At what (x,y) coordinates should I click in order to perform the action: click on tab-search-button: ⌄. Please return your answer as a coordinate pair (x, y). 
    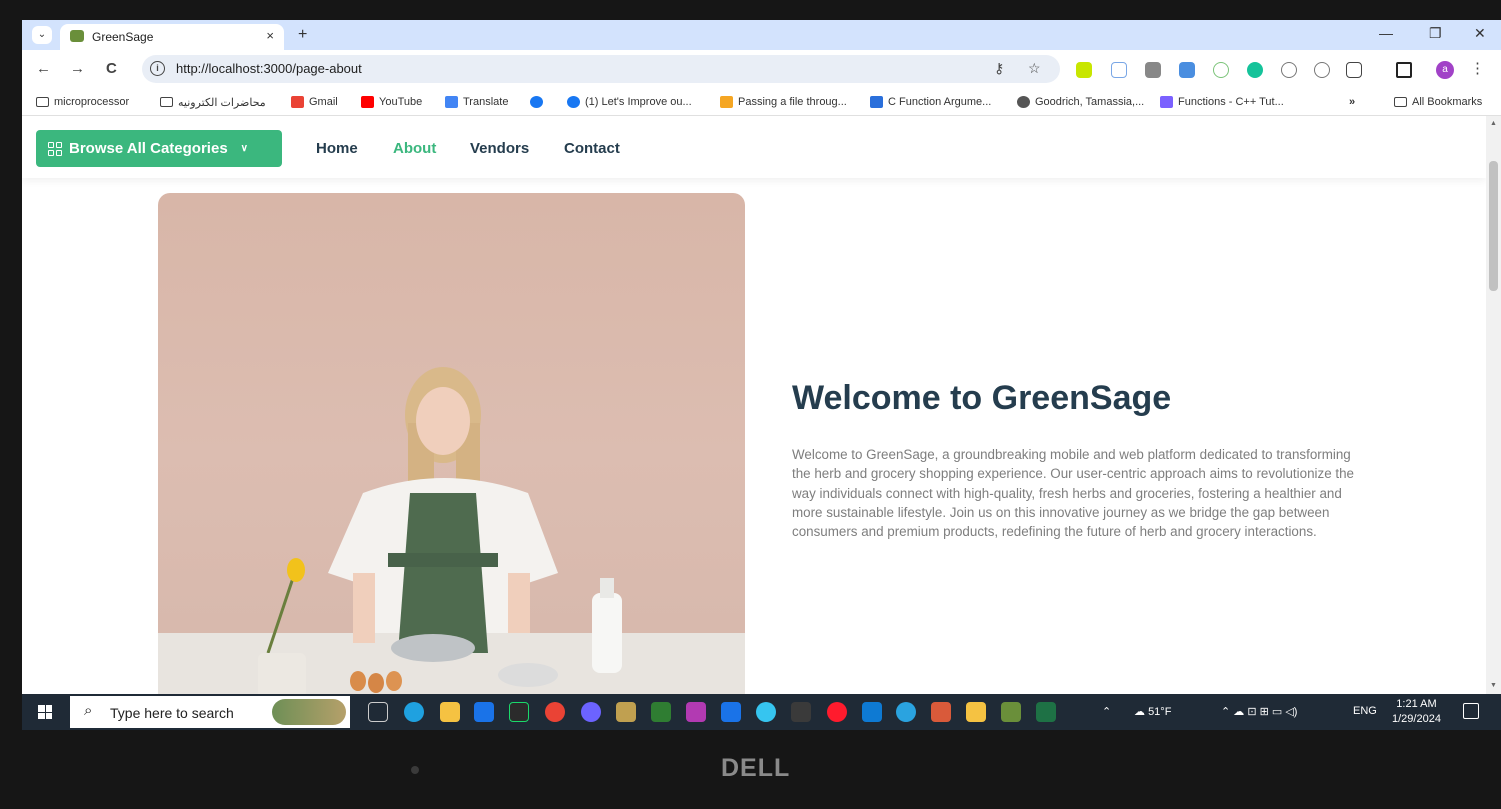
    Looking at the image, I should click on (42, 35).